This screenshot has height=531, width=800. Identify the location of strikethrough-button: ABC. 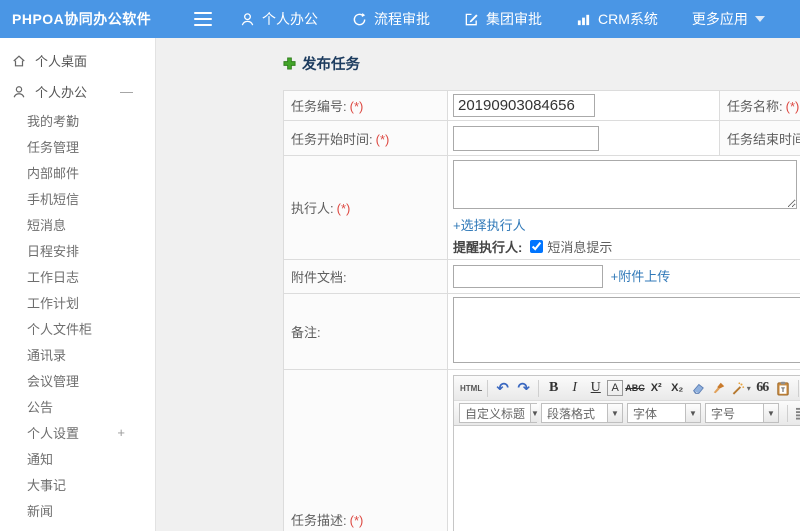
(635, 388).